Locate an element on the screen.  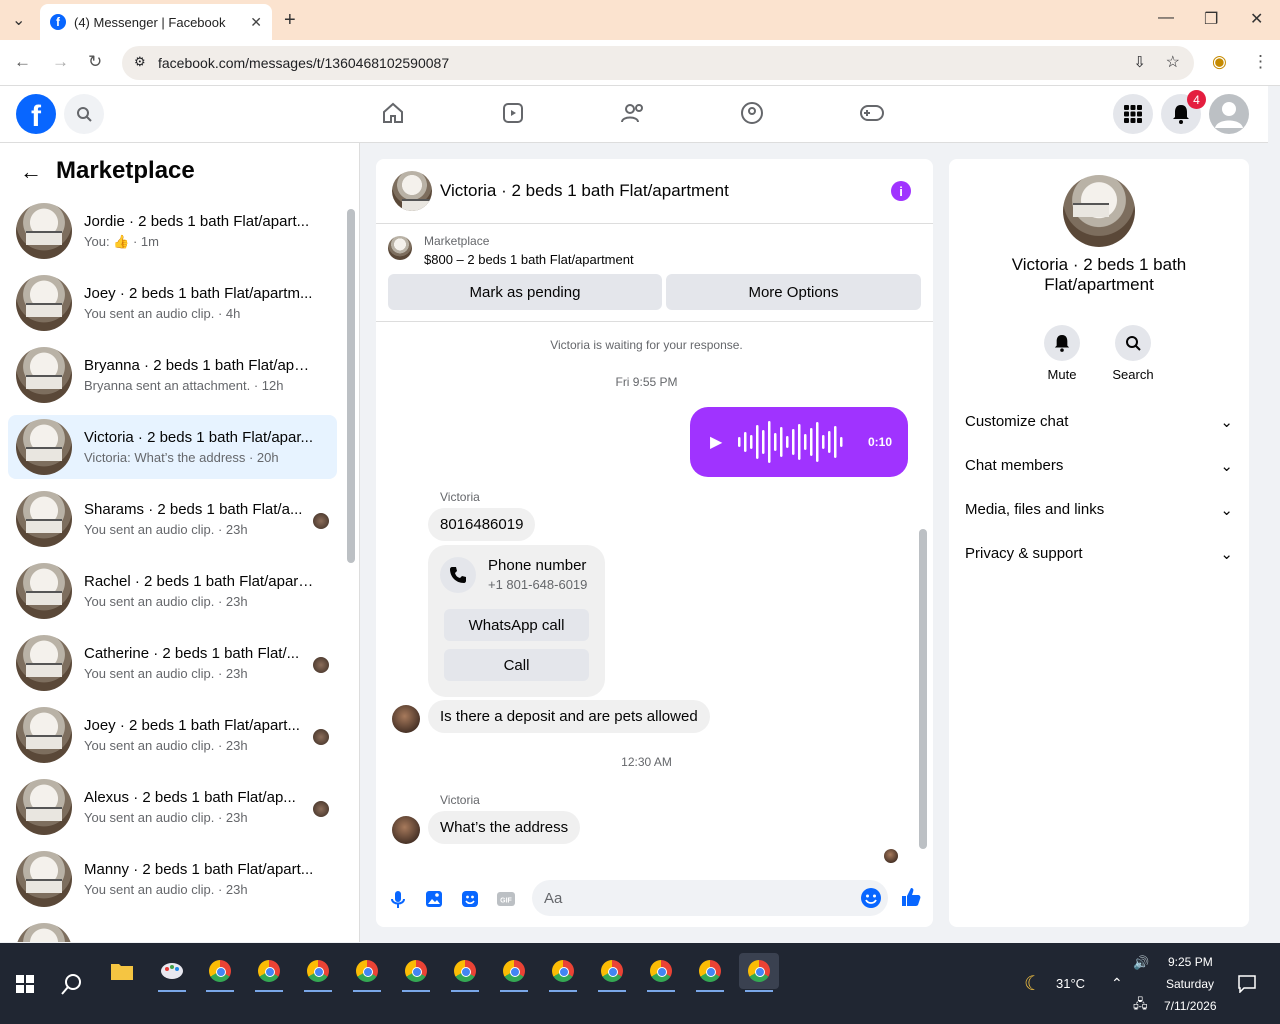
chrome-icon is located at coordinates (465, 971).